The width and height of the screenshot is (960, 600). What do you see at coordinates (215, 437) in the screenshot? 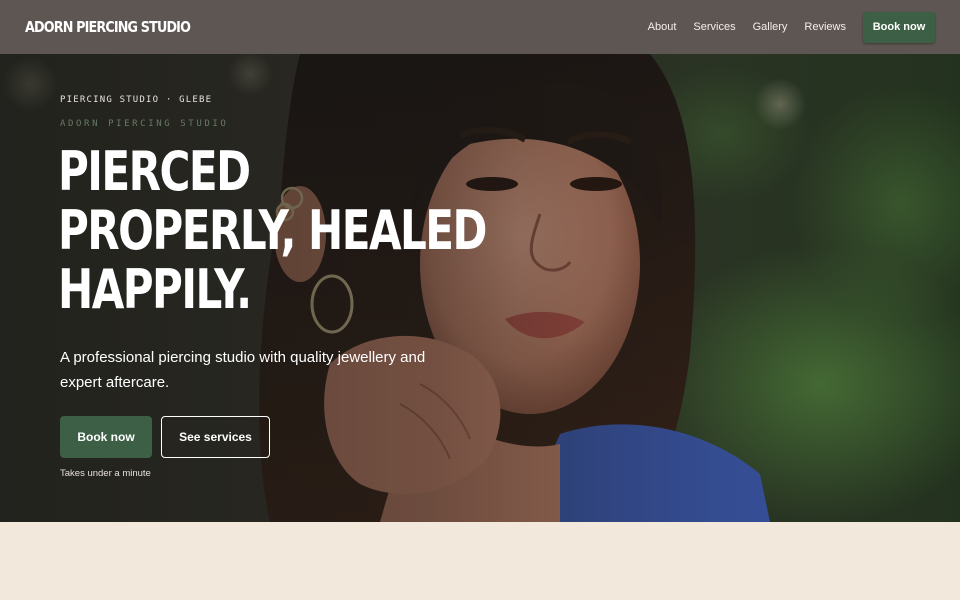
I see `hero-services-button: See services` at bounding box center [215, 437].